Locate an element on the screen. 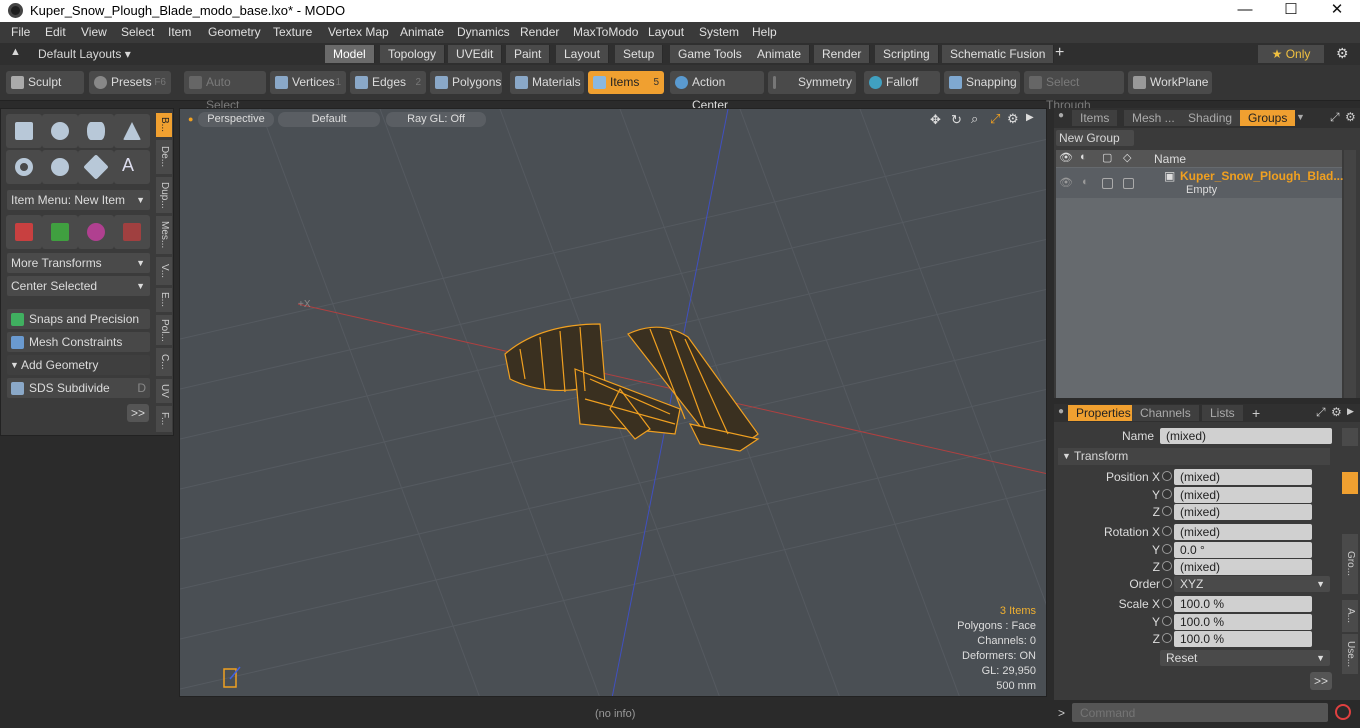  action-center-button: Action Center is located at coordinates (717, 91).